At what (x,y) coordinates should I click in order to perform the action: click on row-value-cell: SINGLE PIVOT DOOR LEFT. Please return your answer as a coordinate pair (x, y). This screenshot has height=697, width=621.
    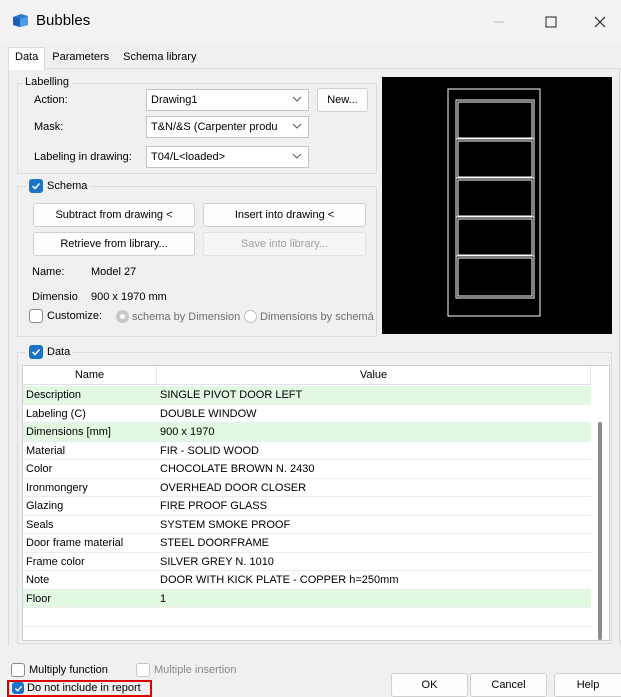
    Looking at the image, I should click on (374, 395).